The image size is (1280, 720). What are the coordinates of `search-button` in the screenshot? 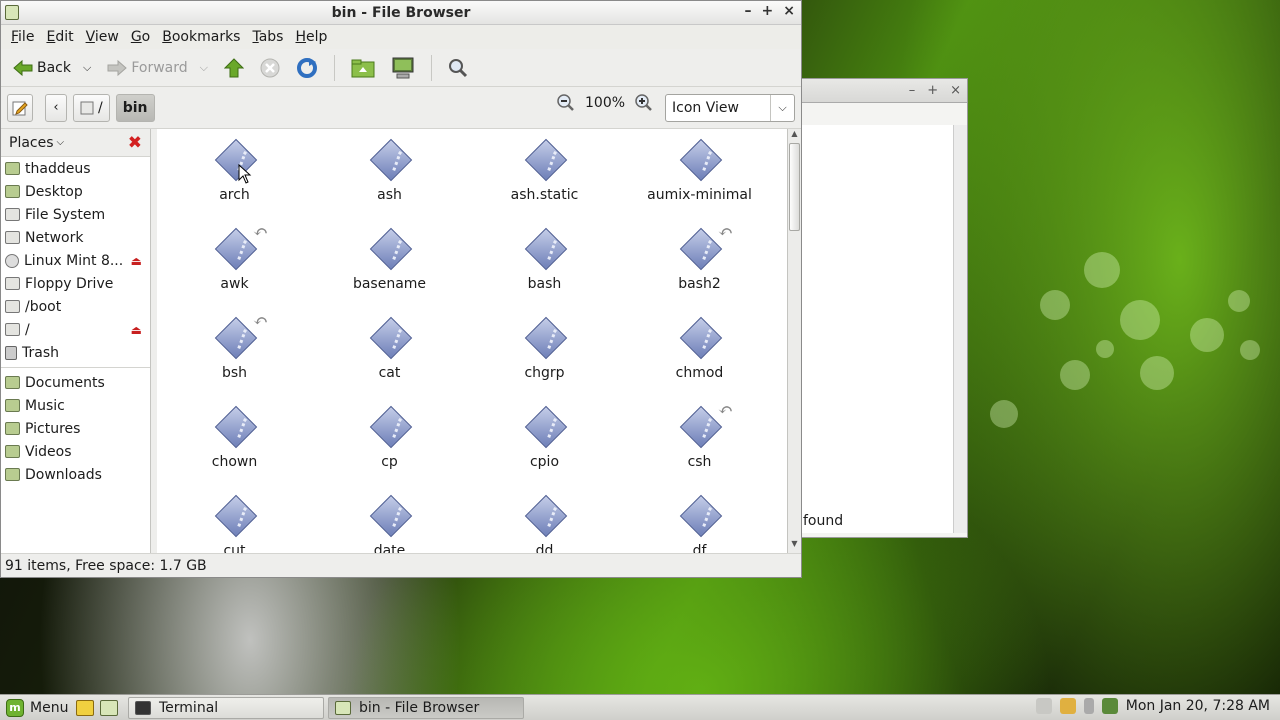 It's located at (458, 68).